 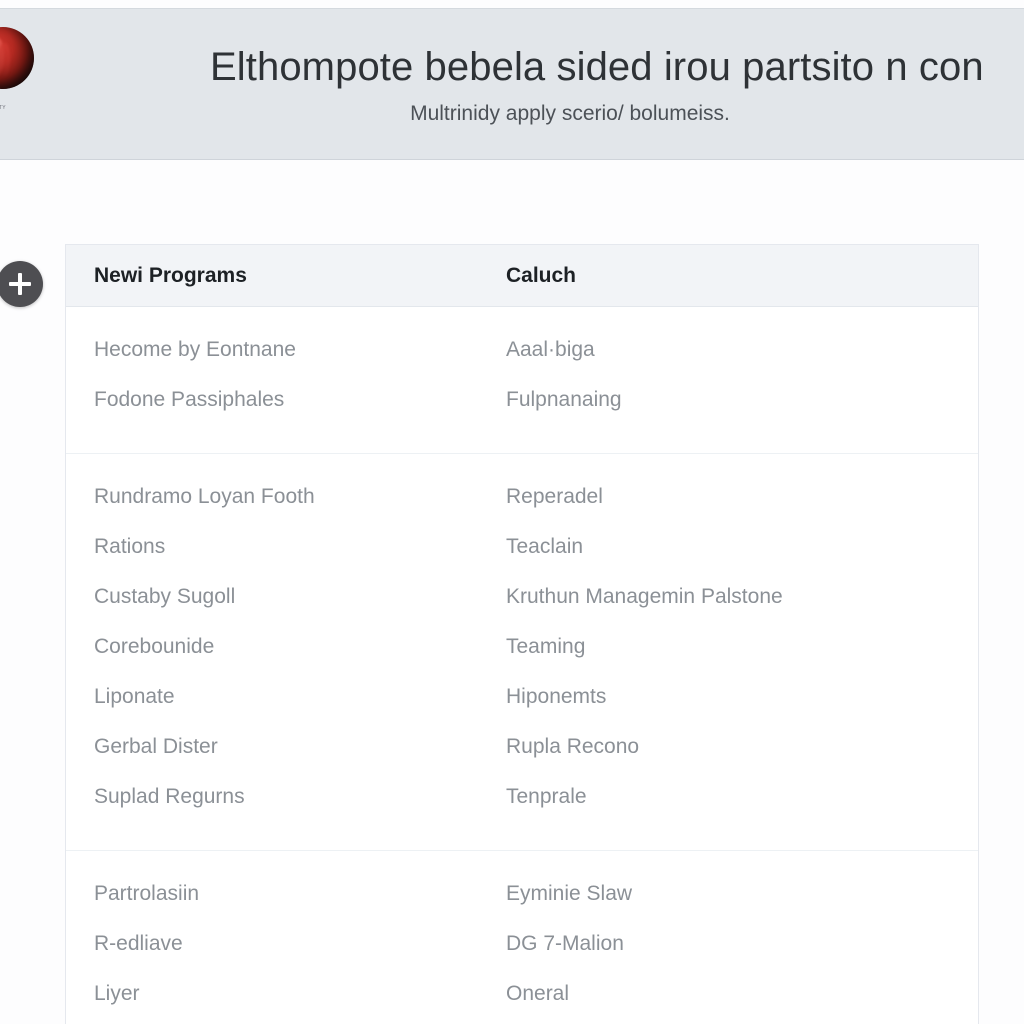 What do you see at coordinates (17, 58) in the screenshot?
I see `university-crest-icon` at bounding box center [17, 58].